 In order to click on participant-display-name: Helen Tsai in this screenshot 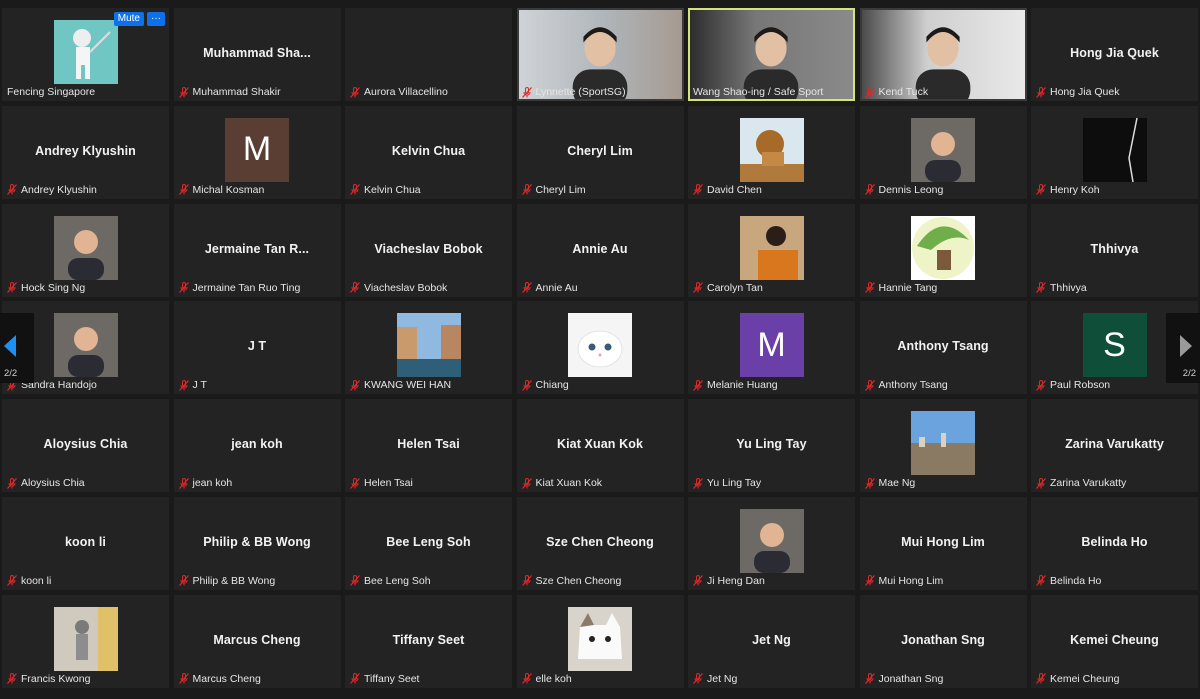, I will do `click(428, 444)`.